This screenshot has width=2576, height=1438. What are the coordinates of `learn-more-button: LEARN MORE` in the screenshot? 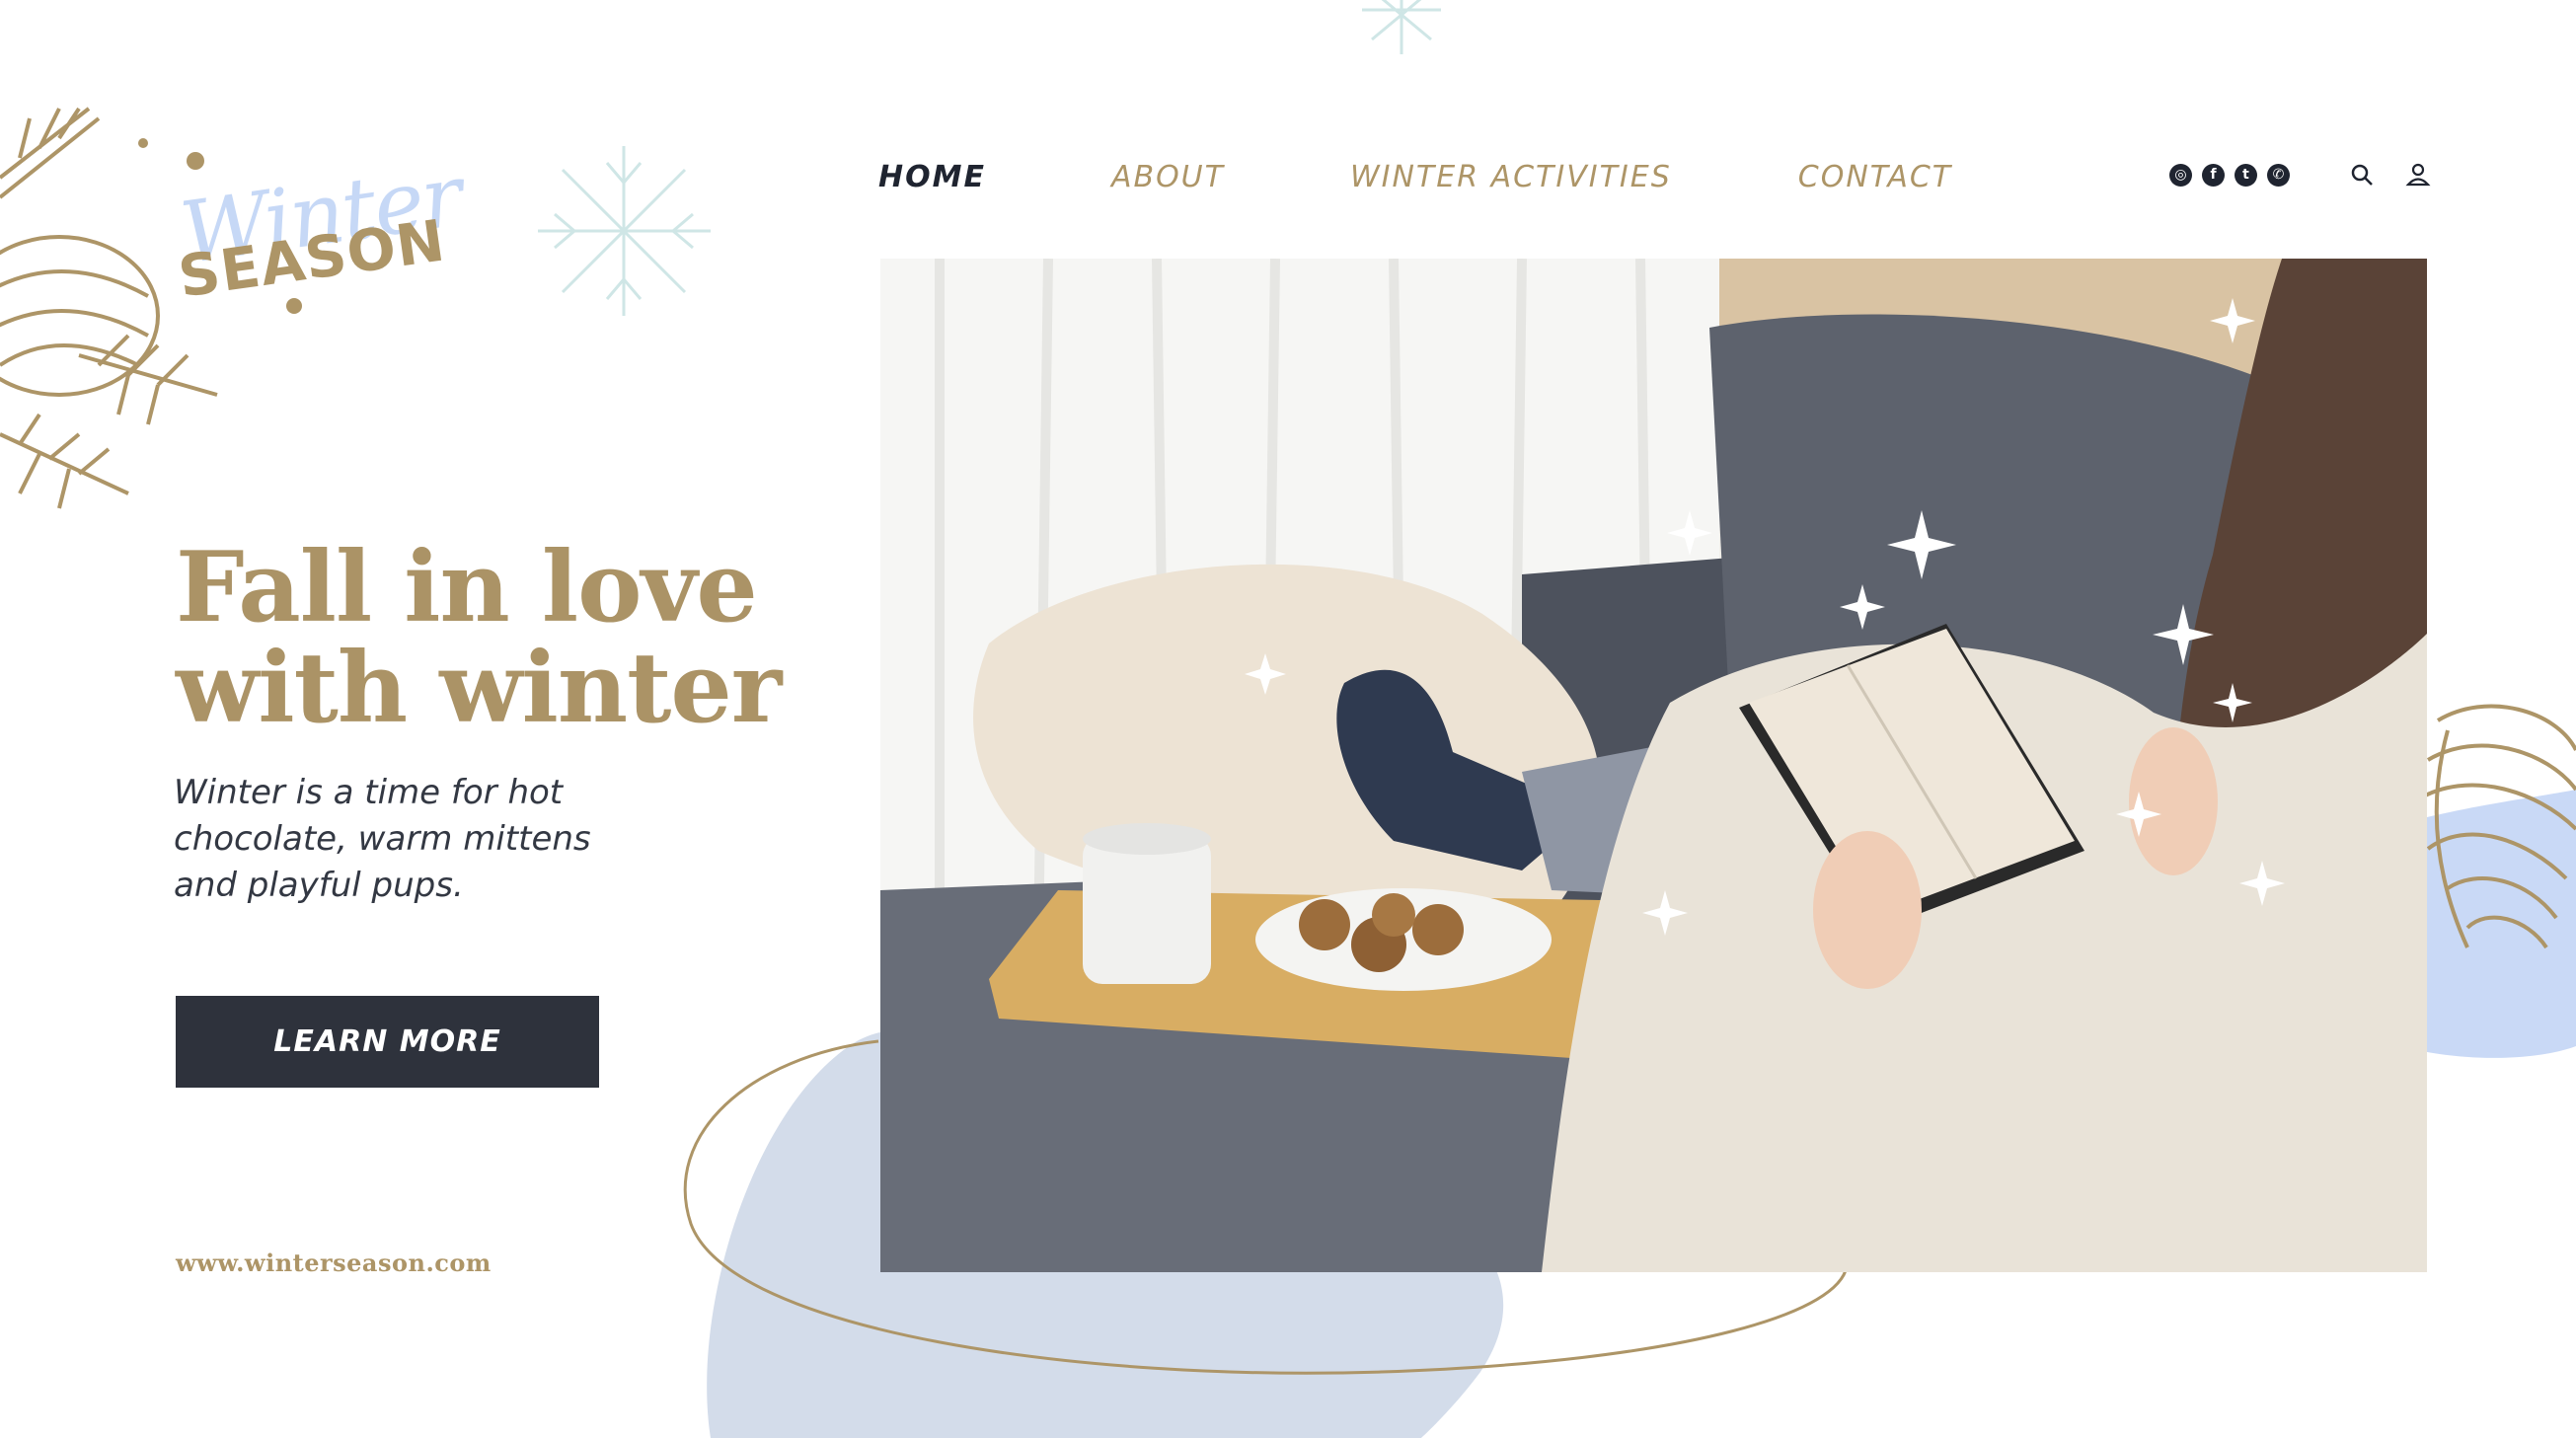 It's located at (388, 1042).